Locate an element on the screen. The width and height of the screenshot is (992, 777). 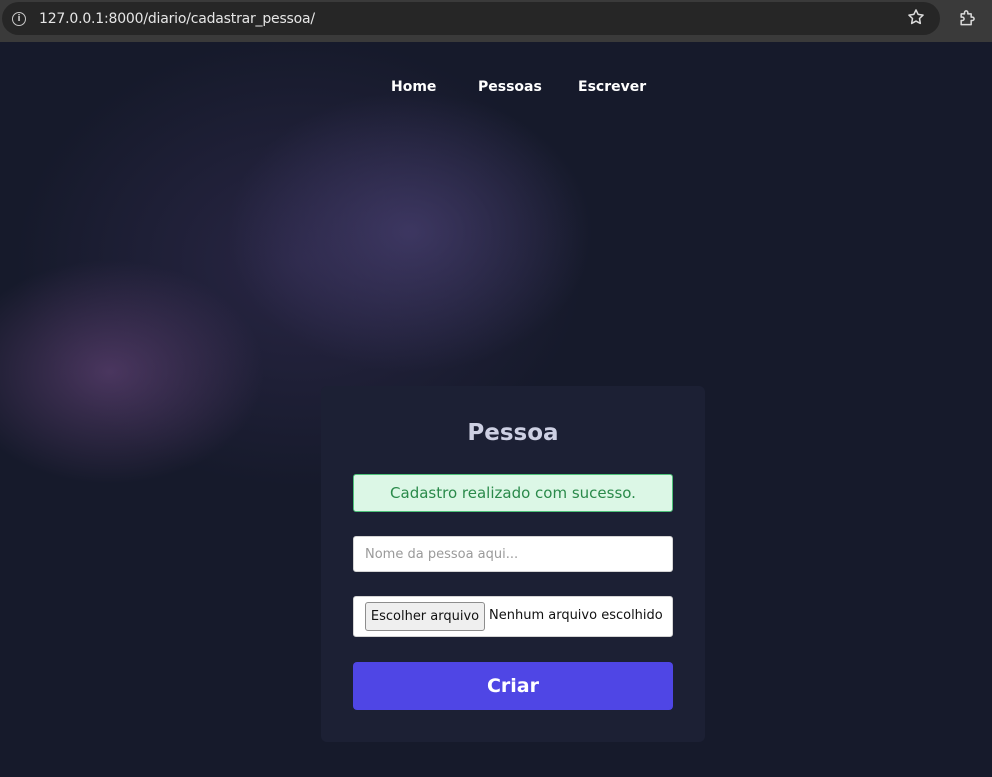
nav-home: Home is located at coordinates (413, 87).